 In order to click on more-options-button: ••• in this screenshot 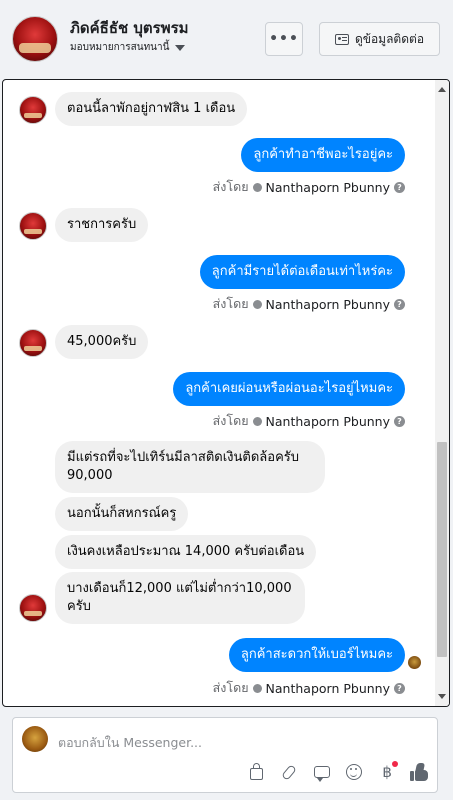, I will do `click(284, 39)`.